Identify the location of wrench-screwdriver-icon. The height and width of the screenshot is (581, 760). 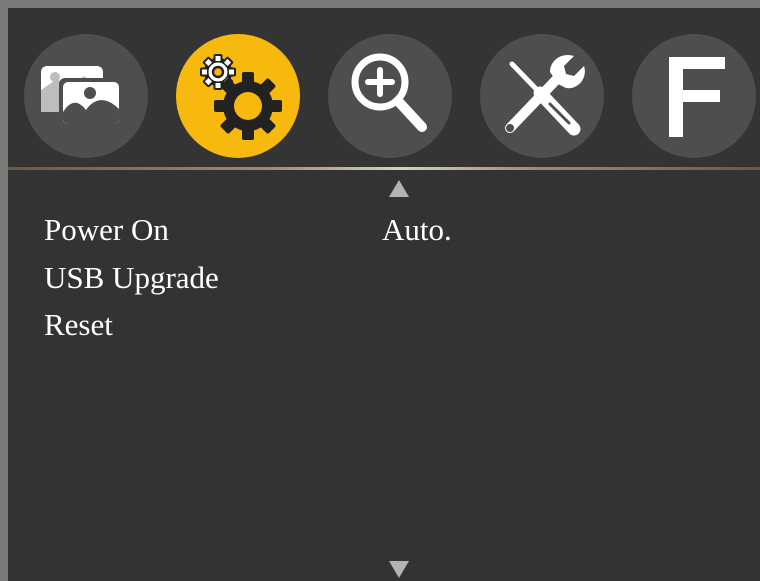
(545, 95).